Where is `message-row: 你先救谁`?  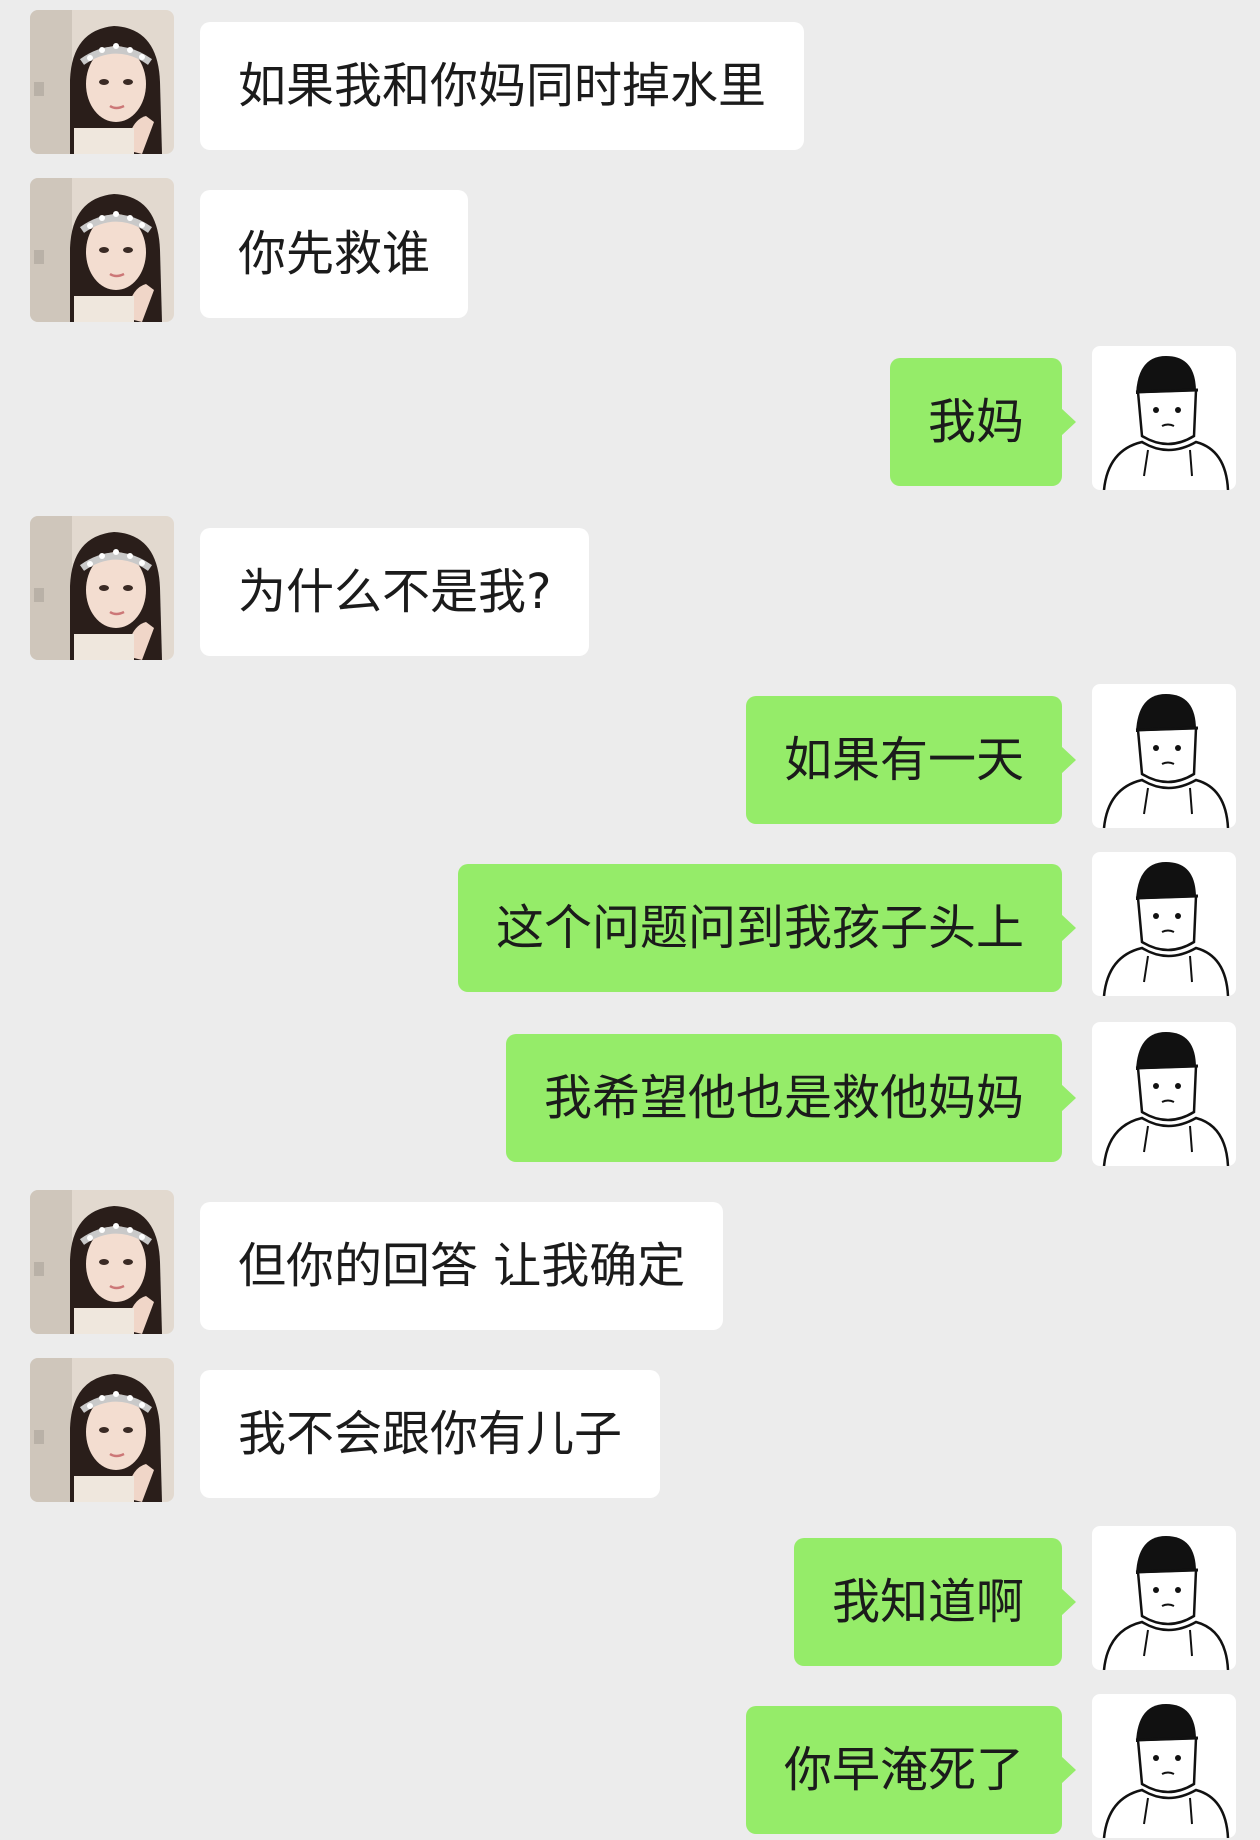 message-row: 你先救谁 is located at coordinates (630, 250).